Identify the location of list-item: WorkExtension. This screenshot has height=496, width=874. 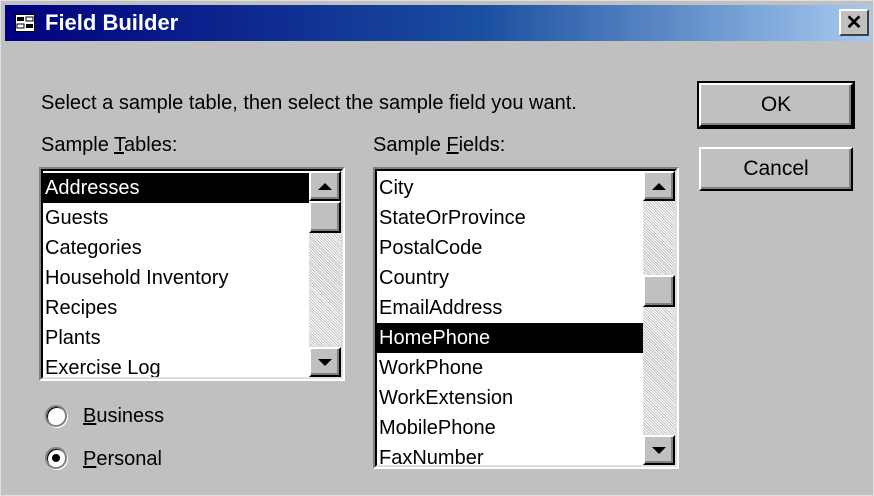
(510, 398).